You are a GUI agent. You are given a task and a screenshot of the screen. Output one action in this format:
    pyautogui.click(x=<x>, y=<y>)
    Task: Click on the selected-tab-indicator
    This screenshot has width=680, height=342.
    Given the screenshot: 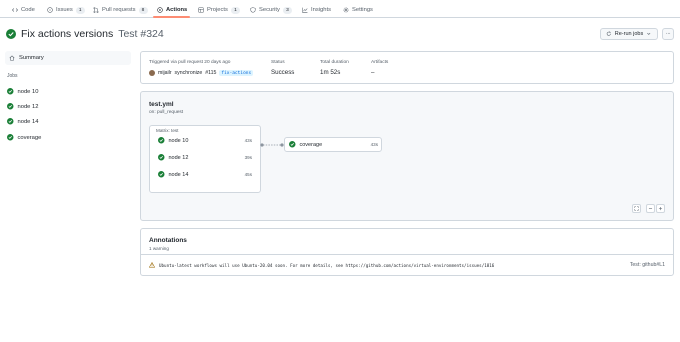 What is the action you would take?
    pyautogui.click(x=171, y=17)
    